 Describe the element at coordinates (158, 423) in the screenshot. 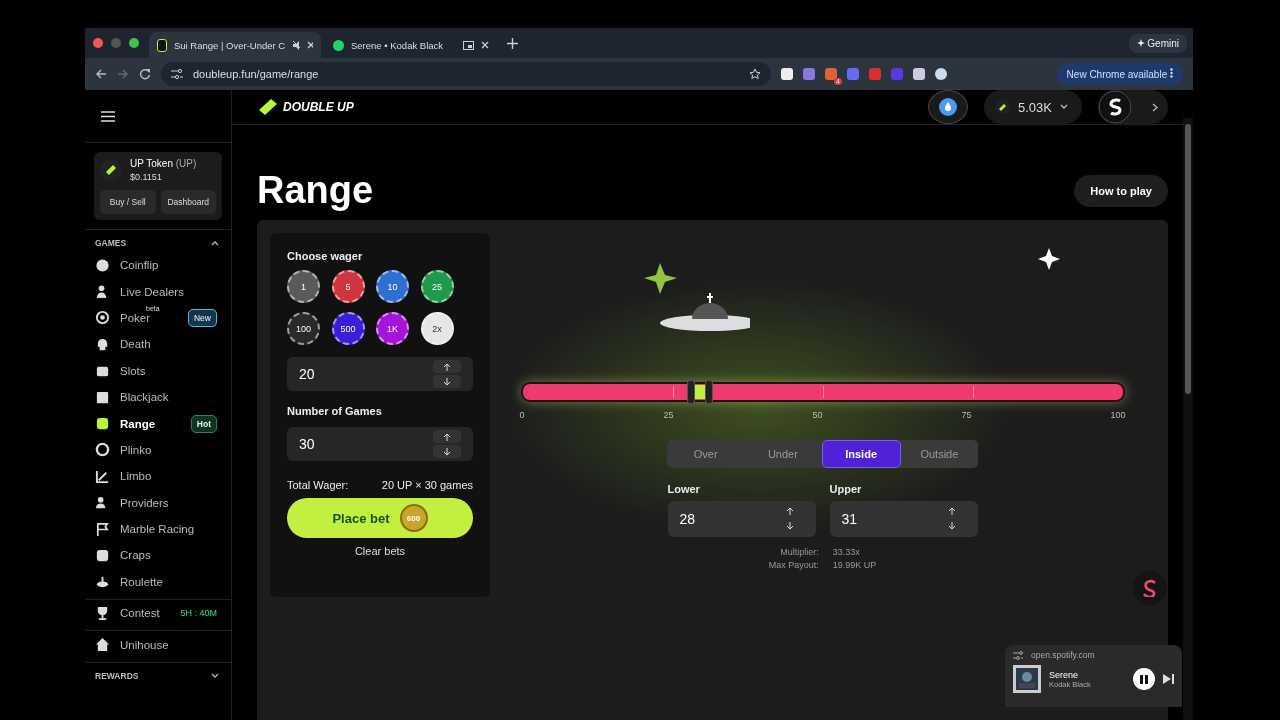

I see `sidebar-item: Range Hot` at that location.